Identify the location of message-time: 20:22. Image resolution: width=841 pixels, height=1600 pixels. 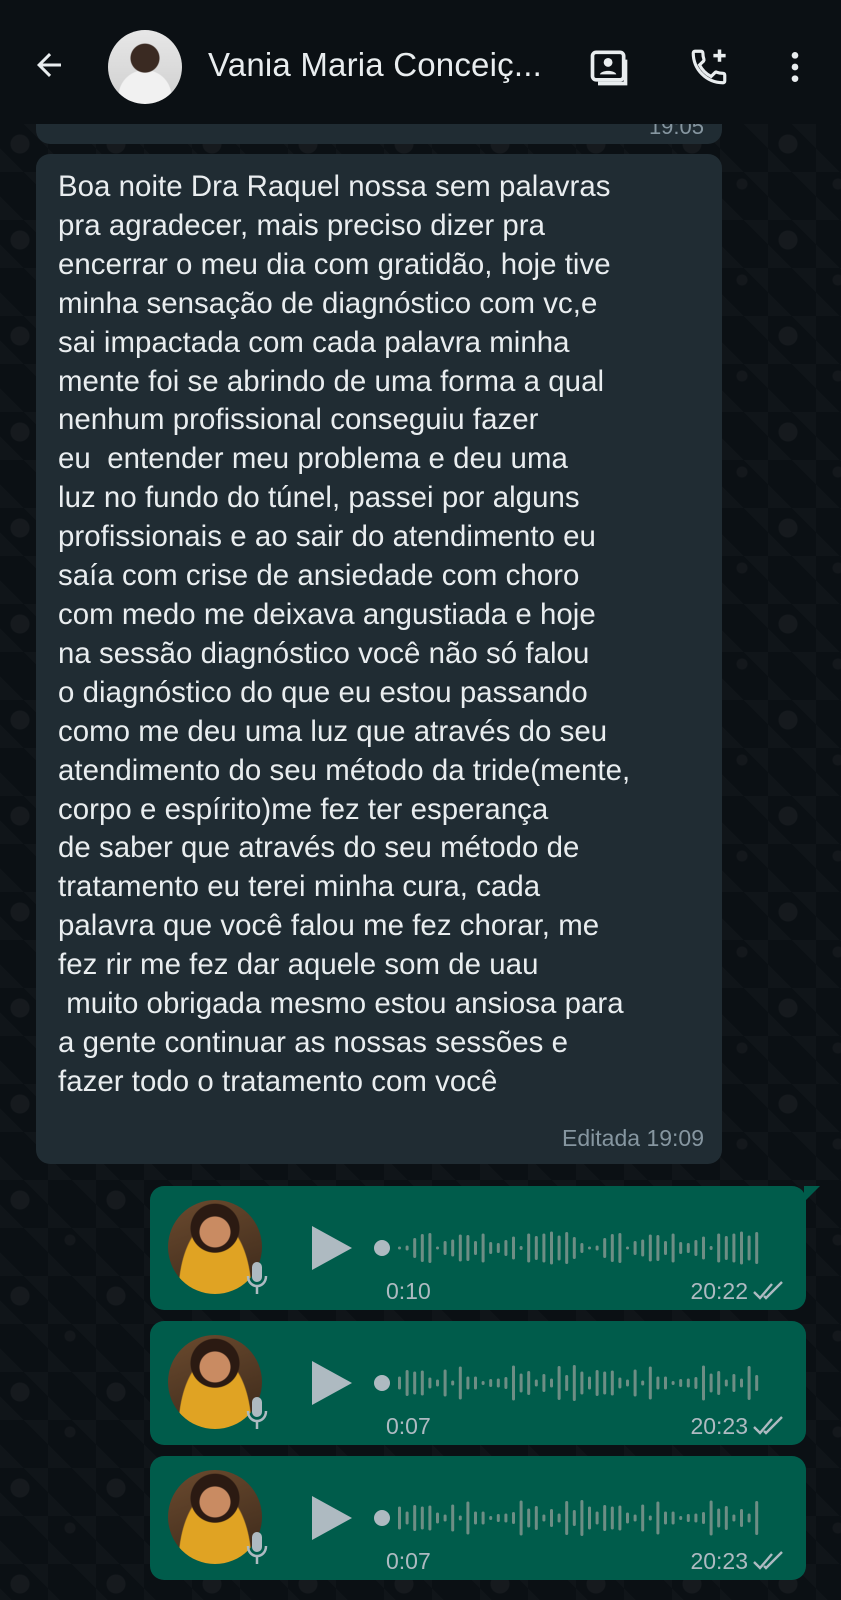
(719, 1291).